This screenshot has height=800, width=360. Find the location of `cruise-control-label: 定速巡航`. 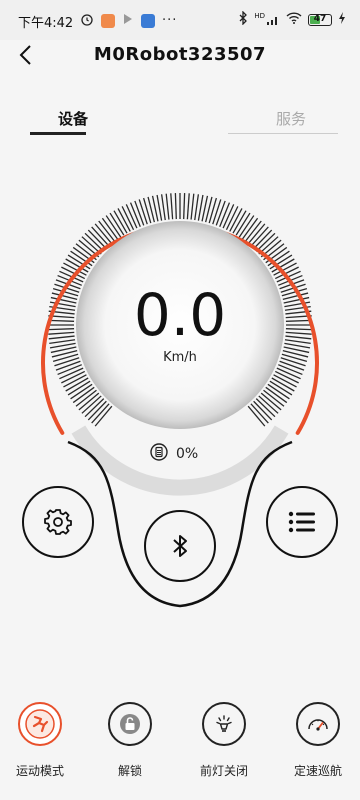

cruise-control-label: 定速巡航 is located at coordinates (317, 771).